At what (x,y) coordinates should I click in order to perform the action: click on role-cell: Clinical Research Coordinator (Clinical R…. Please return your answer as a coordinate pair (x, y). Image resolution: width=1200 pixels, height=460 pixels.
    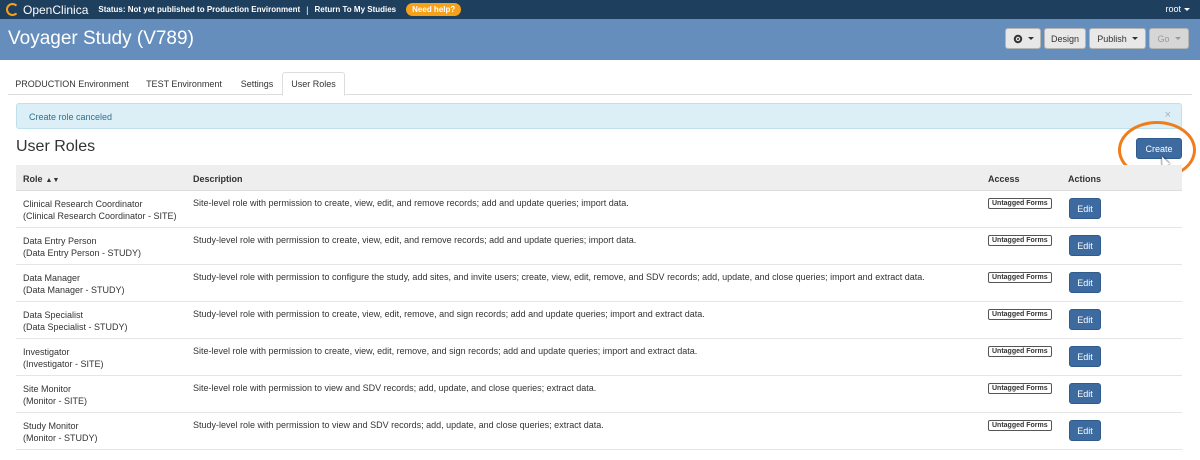
    Looking at the image, I should click on (100, 210).